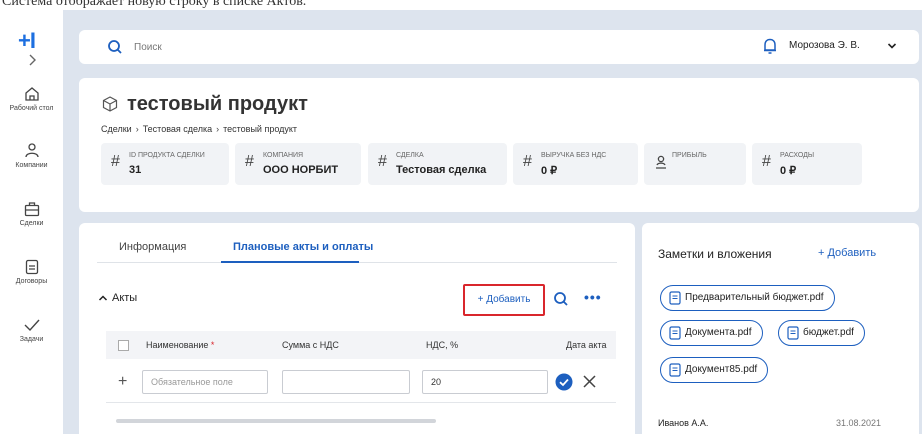  Describe the element at coordinates (32, 60) in the screenshot. I see `expand-sidebar-icon` at that location.